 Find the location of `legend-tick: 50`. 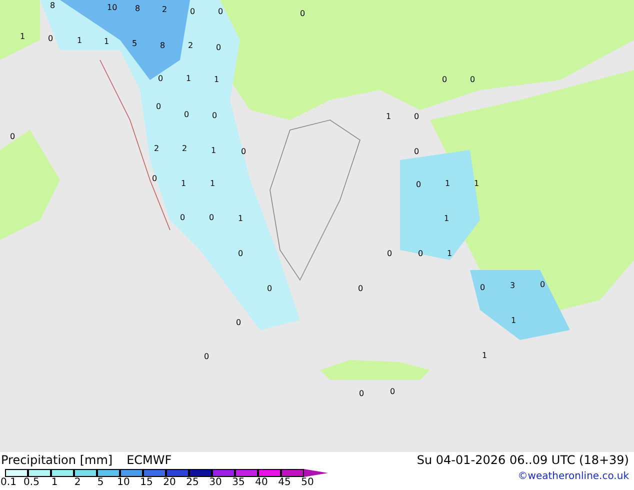

legend-tick: 50 is located at coordinates (307, 482).